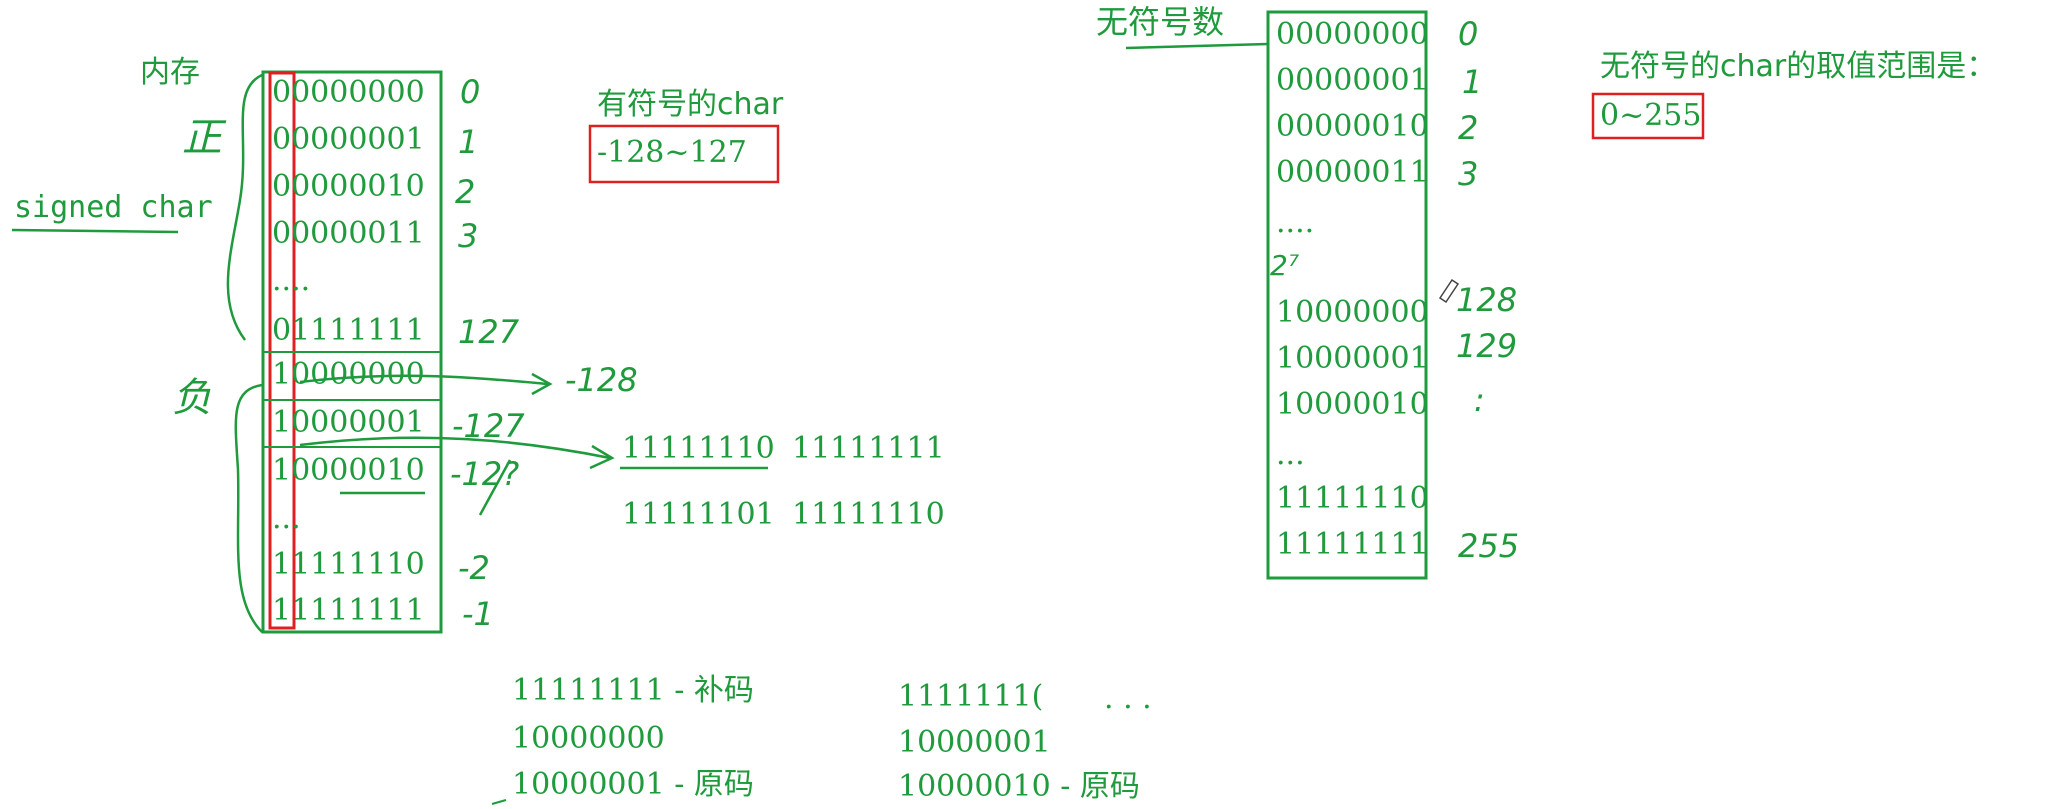 The width and height of the screenshot is (2065, 809). Describe the element at coordinates (95, 231) in the screenshot. I see `signed-char-underline` at that location.